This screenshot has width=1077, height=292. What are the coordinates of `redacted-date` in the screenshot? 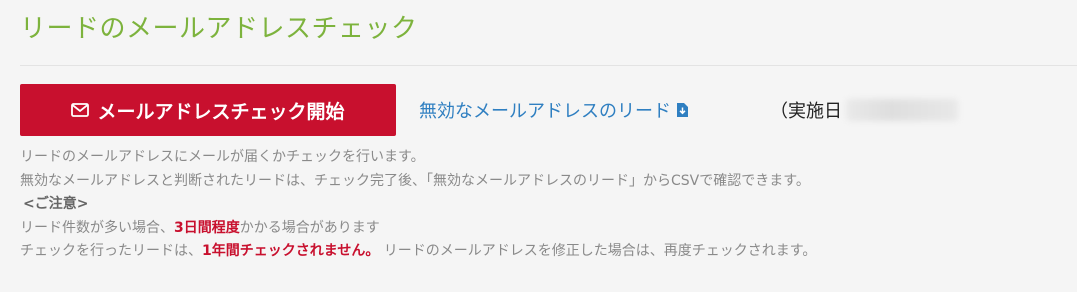 It's located at (902, 110).